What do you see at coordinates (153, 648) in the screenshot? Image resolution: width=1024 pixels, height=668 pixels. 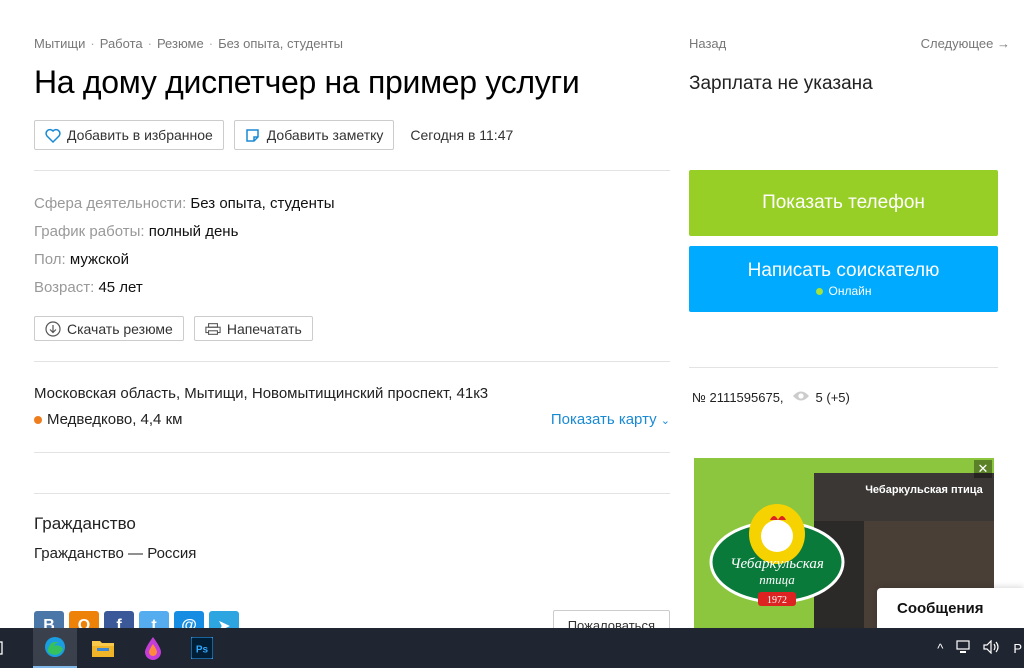 I see `paint-app-icon` at bounding box center [153, 648].